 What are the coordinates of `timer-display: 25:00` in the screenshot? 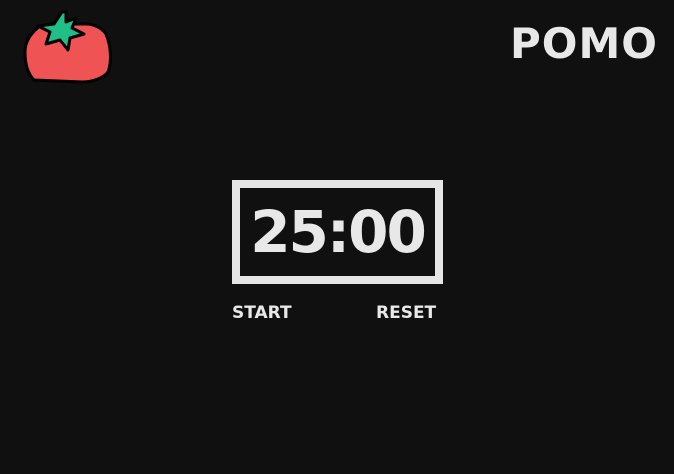 It's located at (338, 232).